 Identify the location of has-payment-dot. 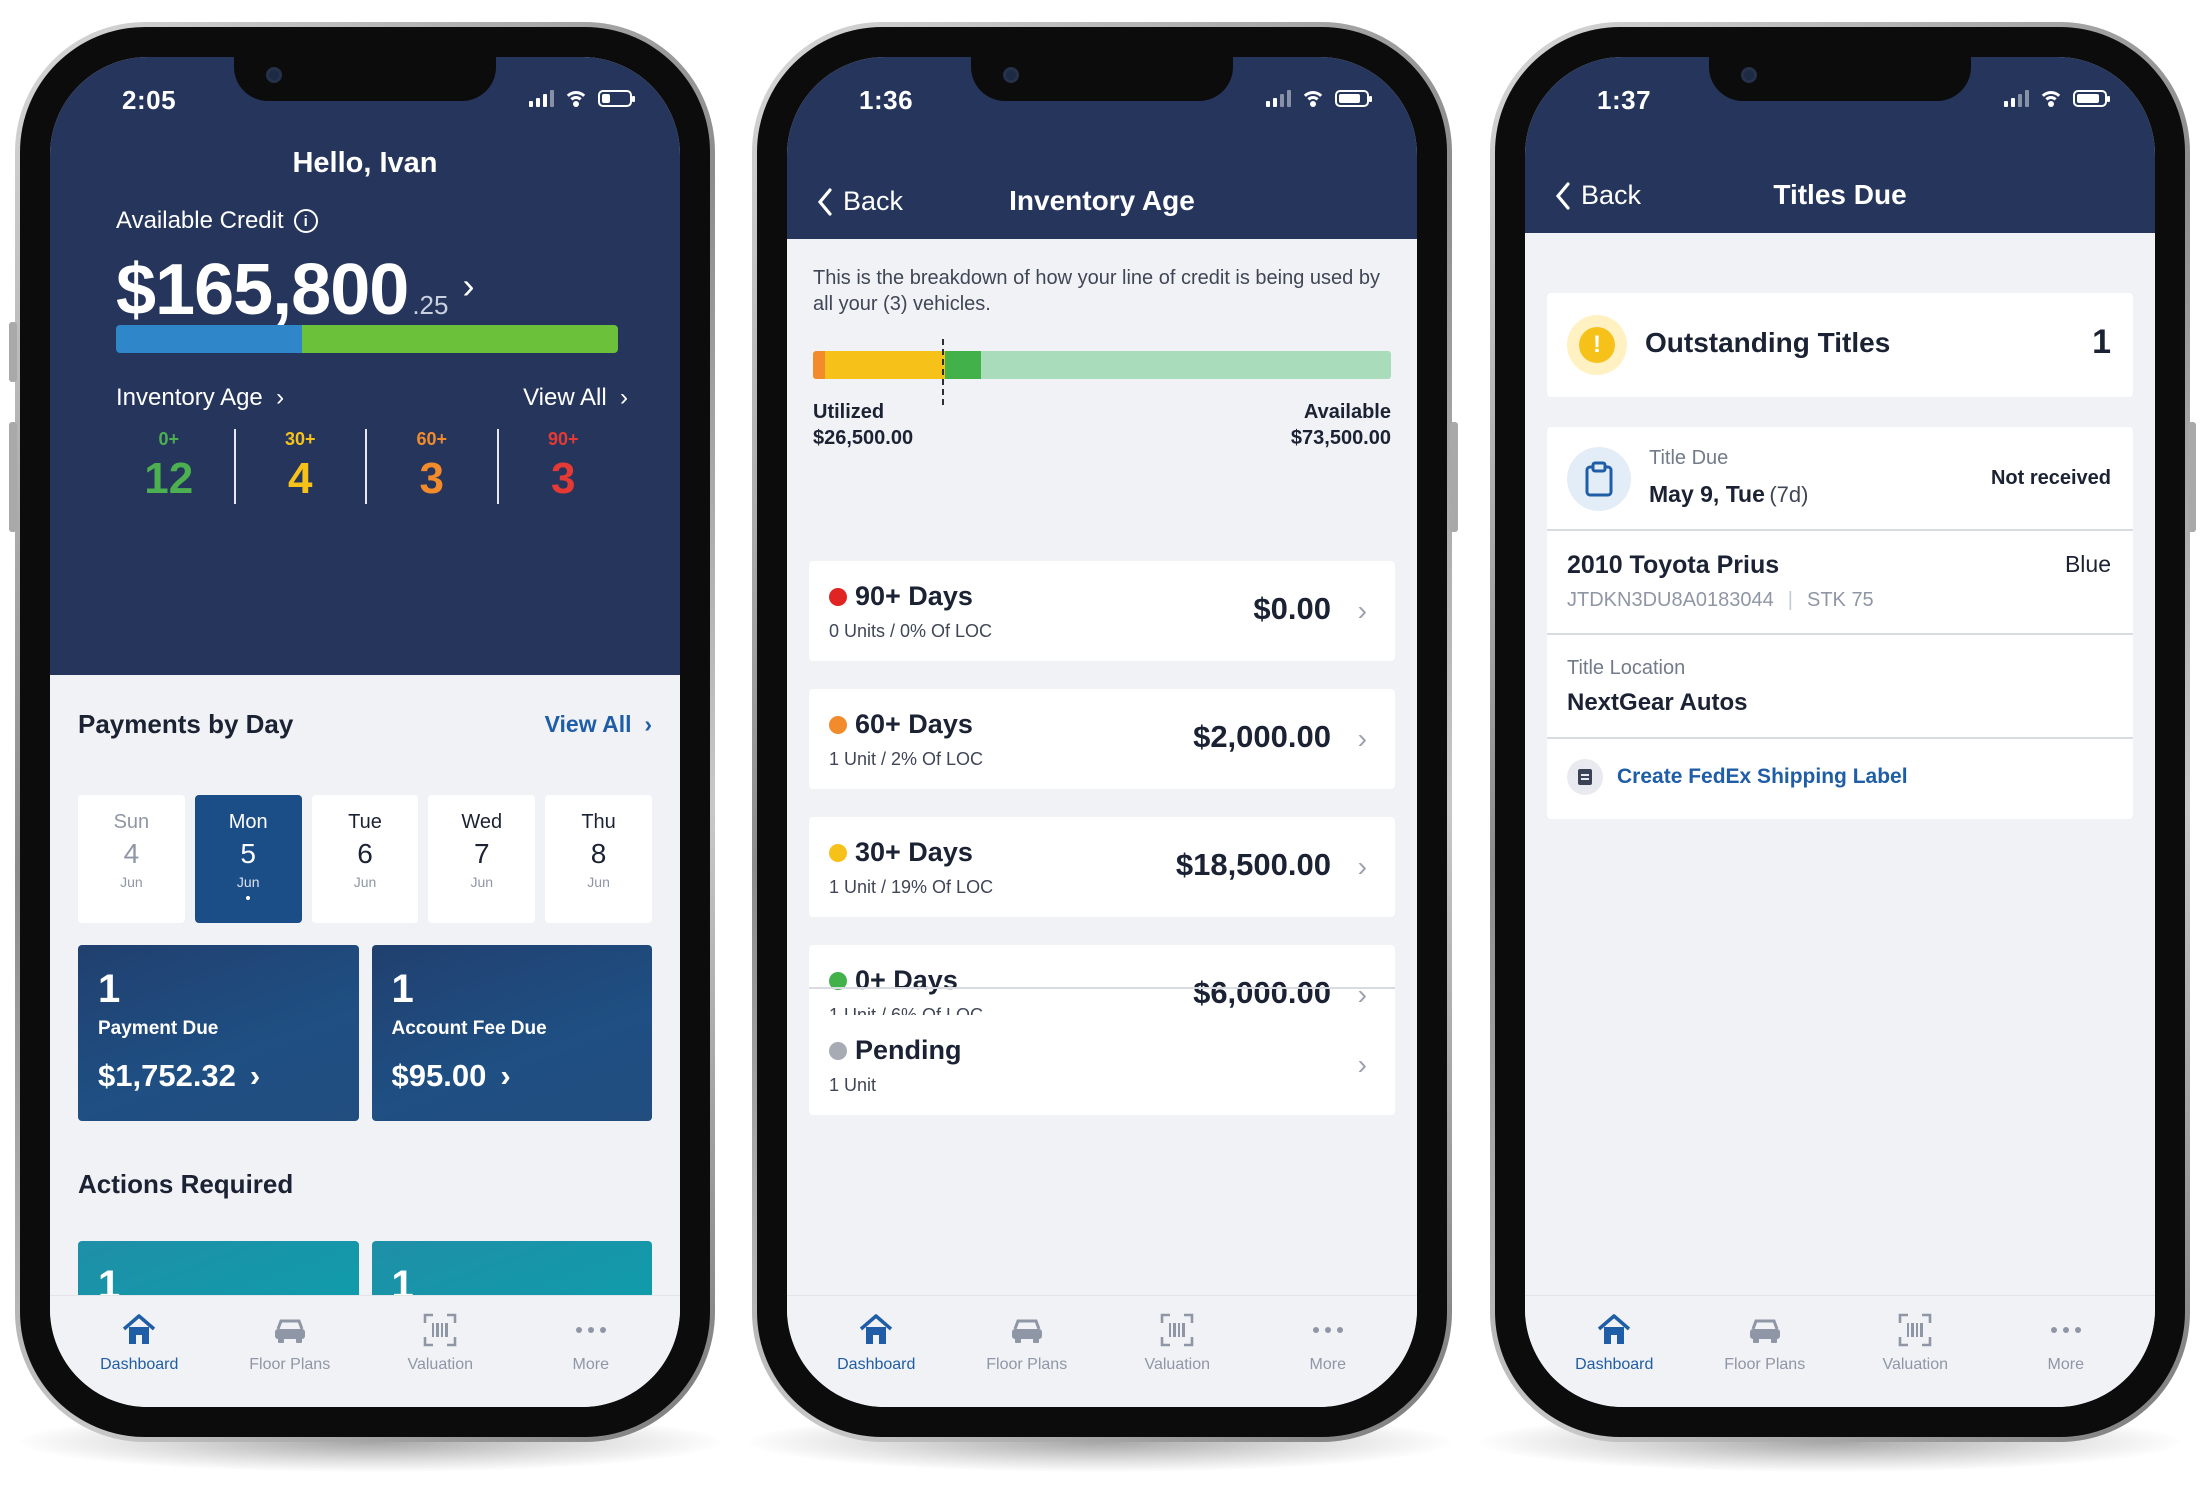
(248, 898).